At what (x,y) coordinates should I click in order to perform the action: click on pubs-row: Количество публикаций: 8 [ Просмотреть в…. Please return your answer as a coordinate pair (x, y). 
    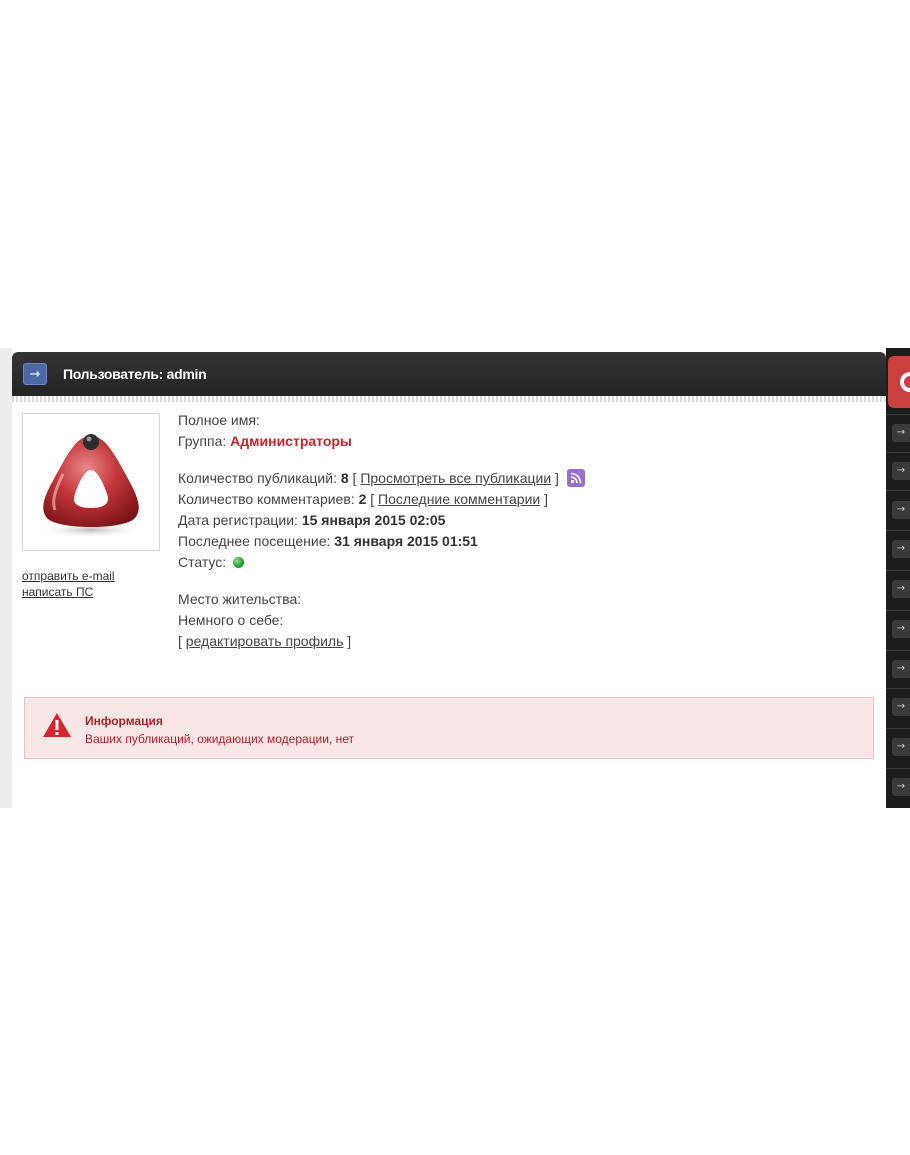
    Looking at the image, I should click on (498, 478).